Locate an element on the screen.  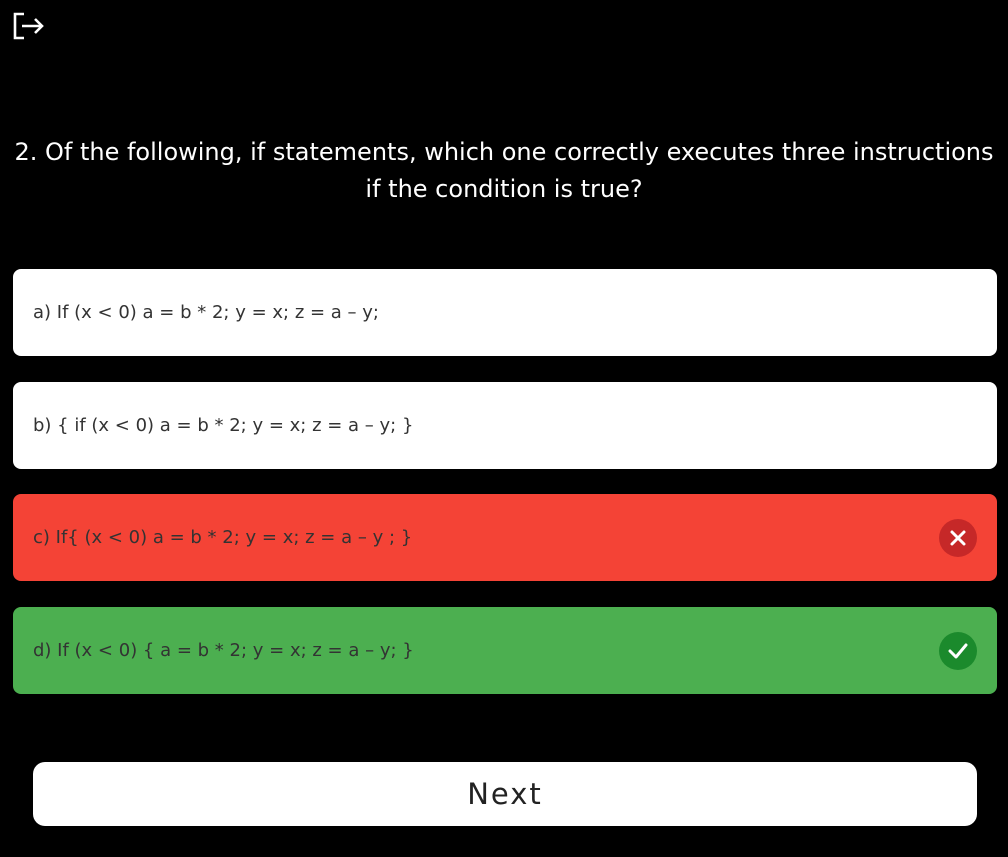
logout-icon is located at coordinates (28, 26).